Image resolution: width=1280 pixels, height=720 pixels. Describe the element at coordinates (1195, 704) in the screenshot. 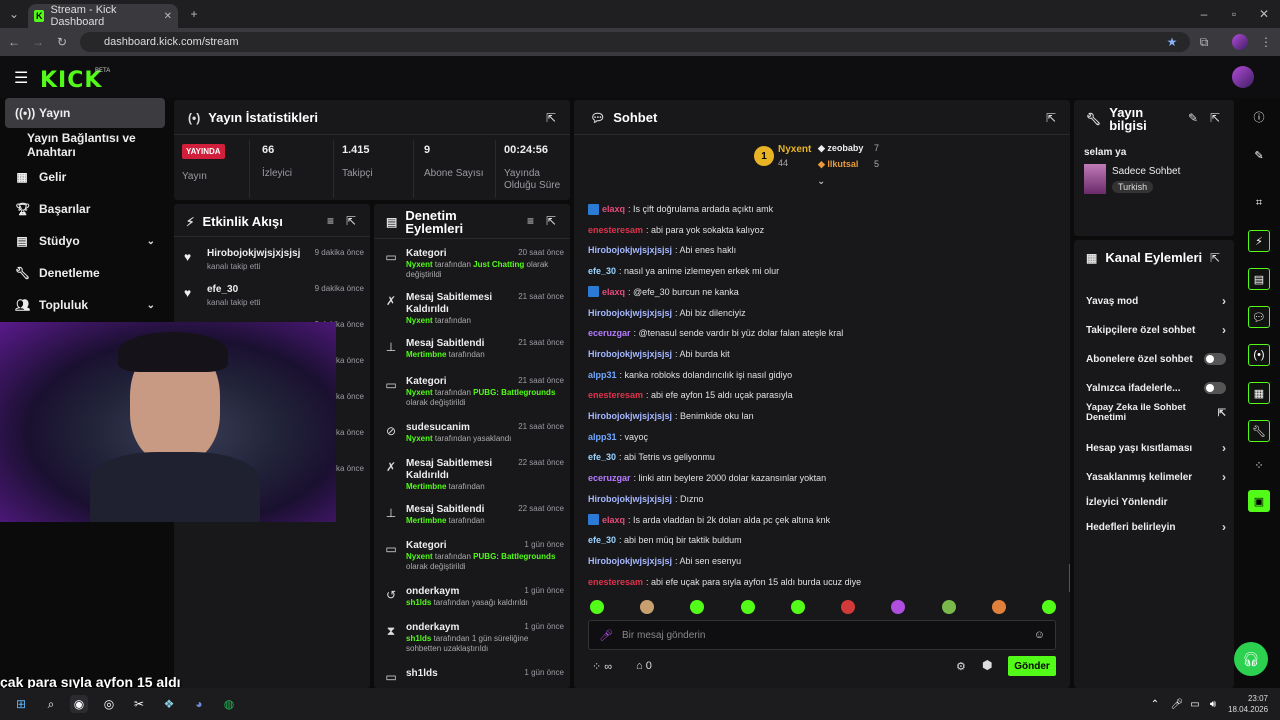

I see `network-icon: ▭` at that location.